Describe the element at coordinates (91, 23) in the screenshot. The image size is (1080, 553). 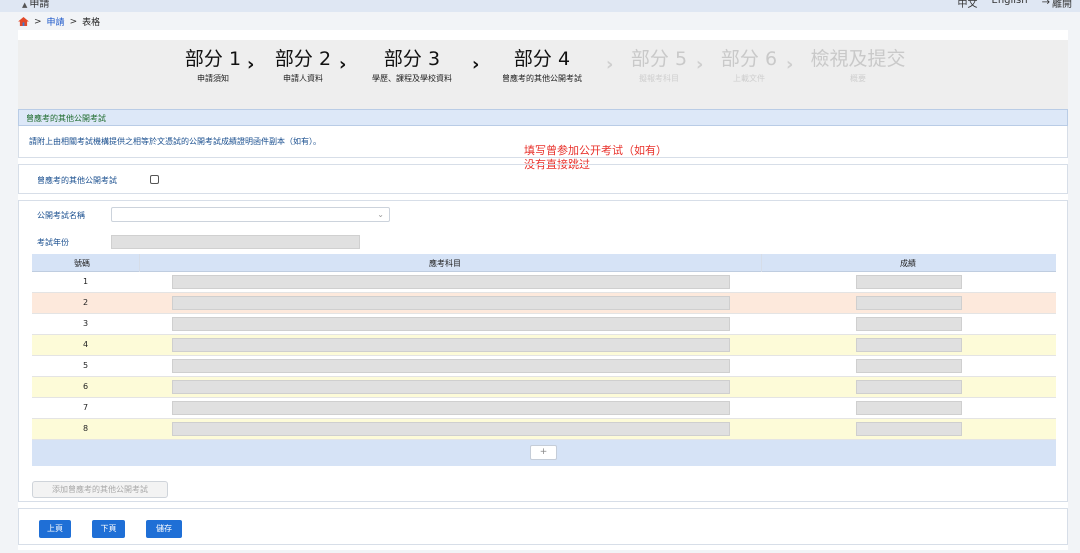
I see `breadcrumb-current: 表格` at that location.